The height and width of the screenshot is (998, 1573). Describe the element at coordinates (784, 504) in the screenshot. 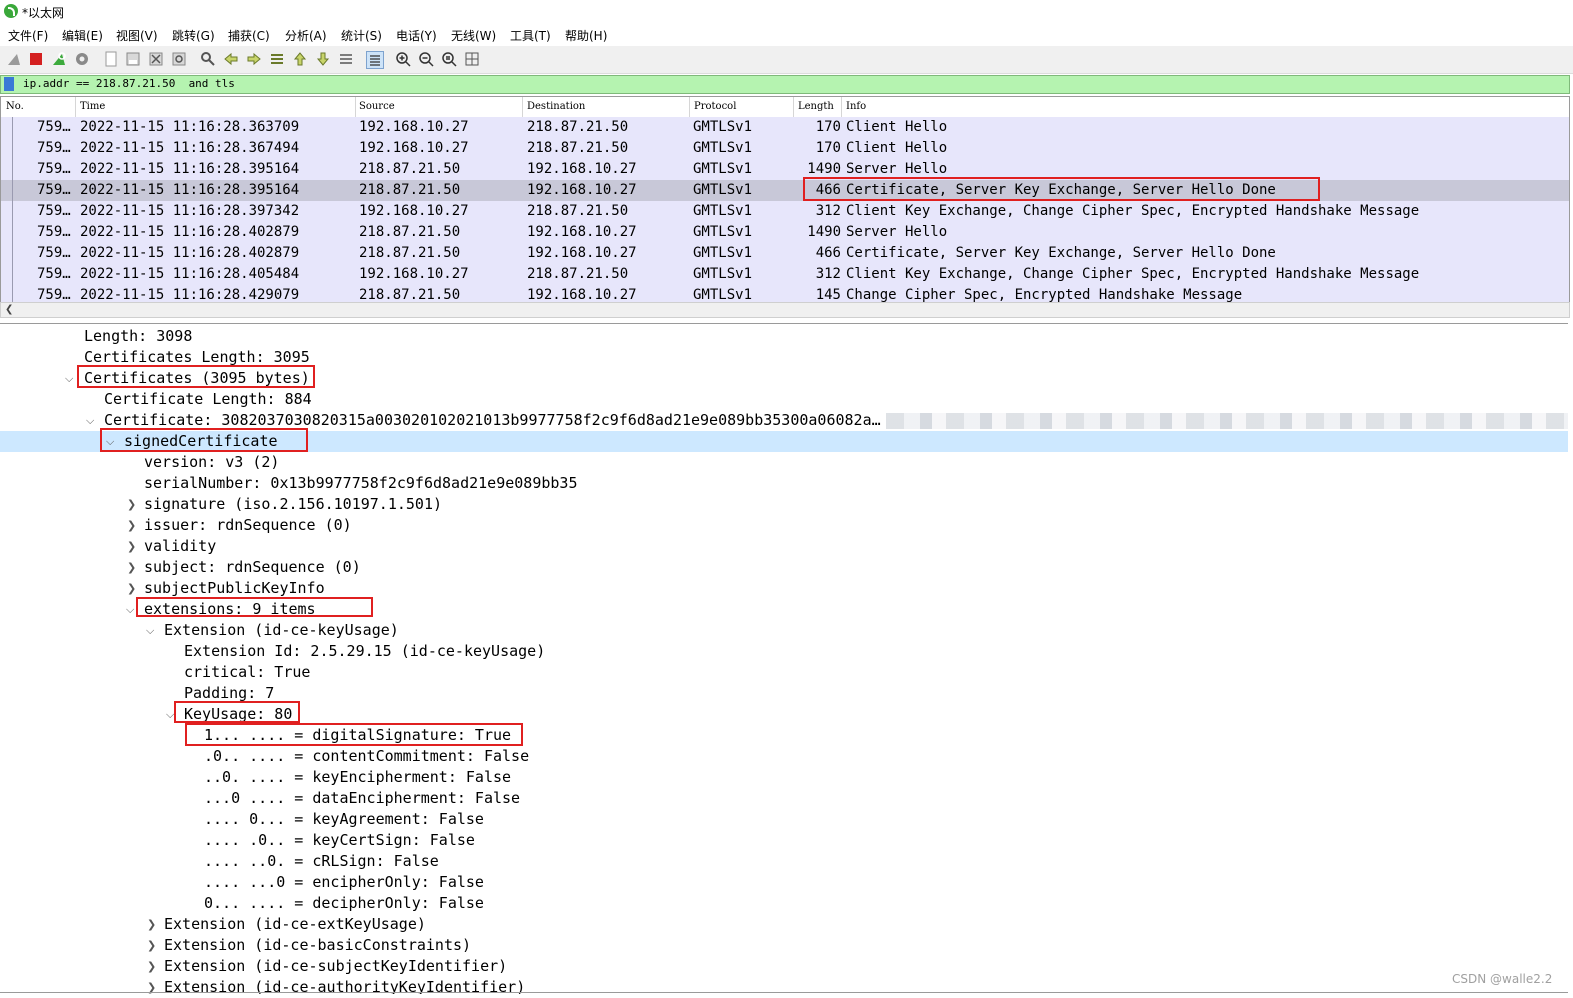

I see `tree-item: ❯ signature (iso.2.156.10197.1.501)` at that location.